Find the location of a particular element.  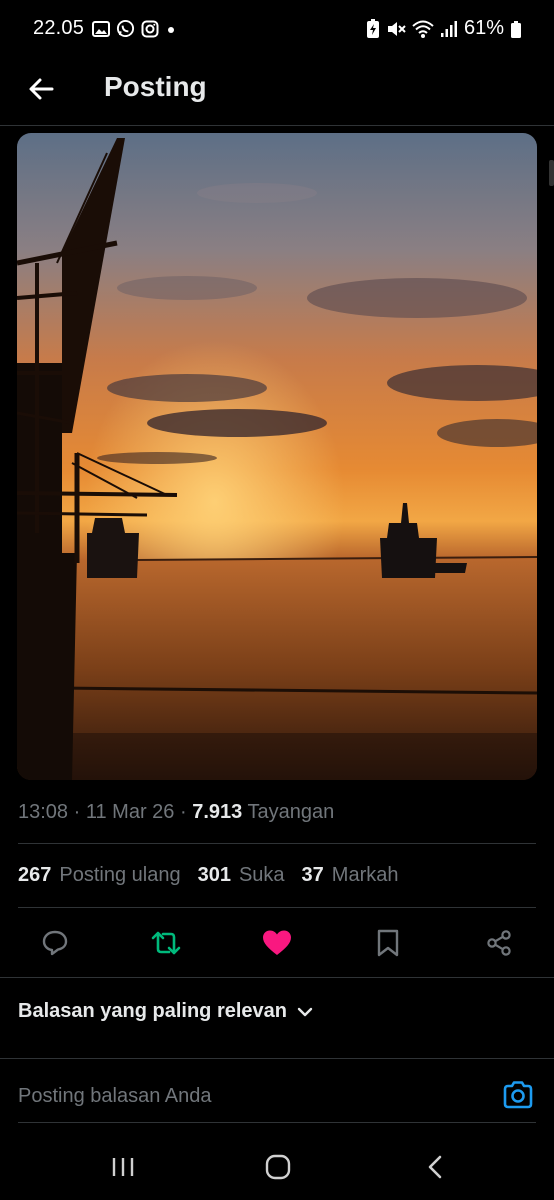

repost-icon is located at coordinates (166, 943).